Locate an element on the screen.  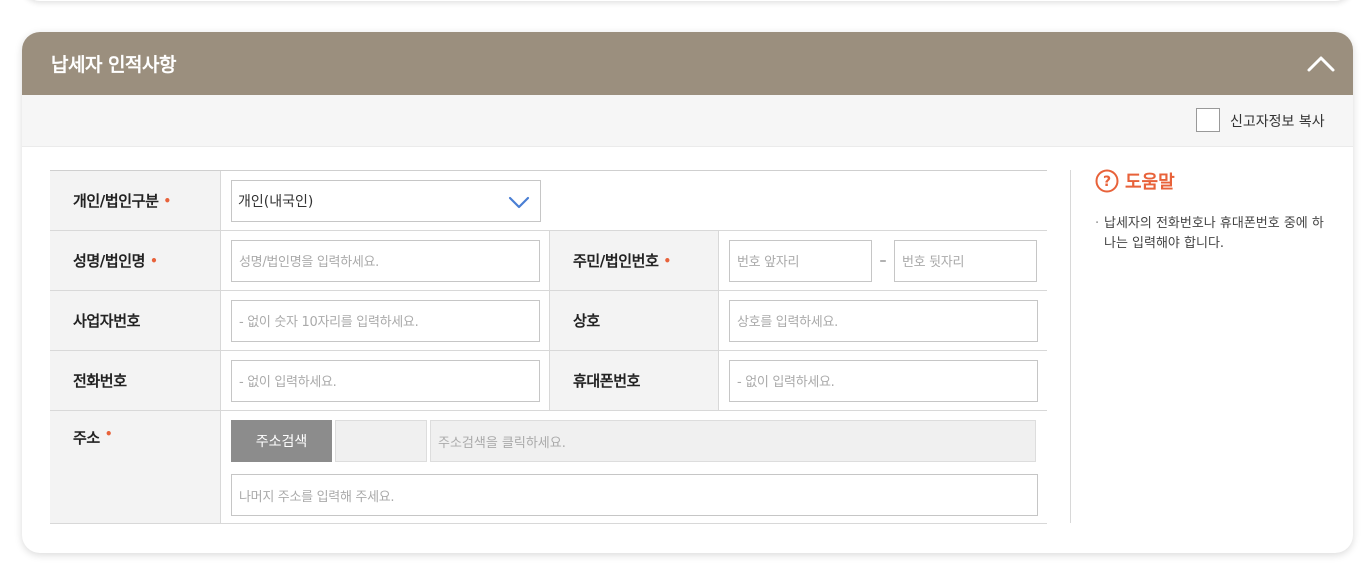
type-select-value: 개인(내국인) is located at coordinates (276, 201).